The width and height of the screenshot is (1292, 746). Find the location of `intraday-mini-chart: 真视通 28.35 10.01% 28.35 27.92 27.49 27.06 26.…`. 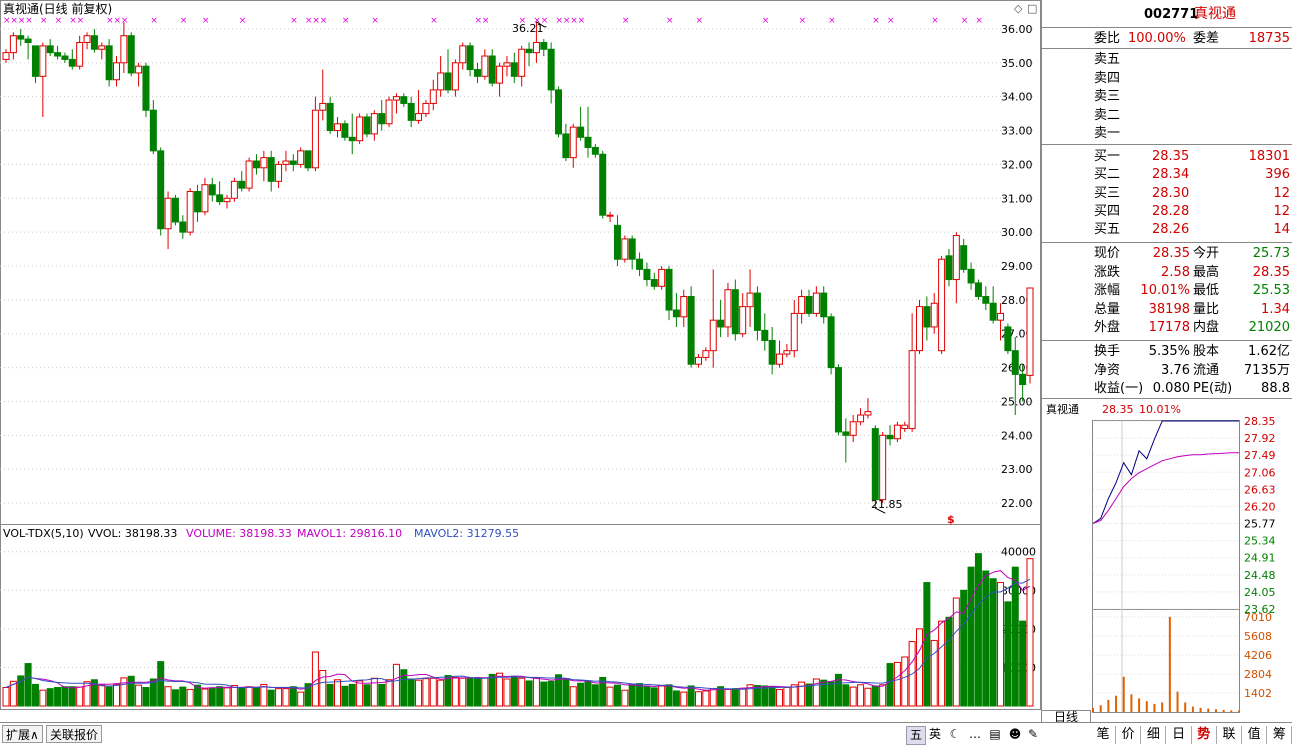

intraday-mini-chart: 真视通 28.35 10.01% 28.35 27.92 27.49 27.06 26.… is located at coordinates (1167, 558).